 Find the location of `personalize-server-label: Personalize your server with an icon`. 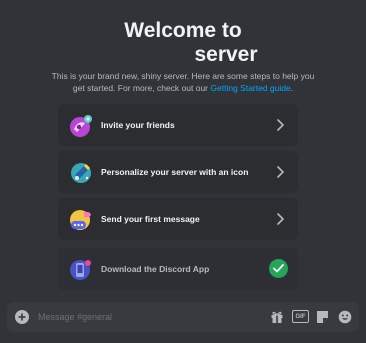

personalize-server-label: Personalize your server with an icon is located at coordinates (175, 172).